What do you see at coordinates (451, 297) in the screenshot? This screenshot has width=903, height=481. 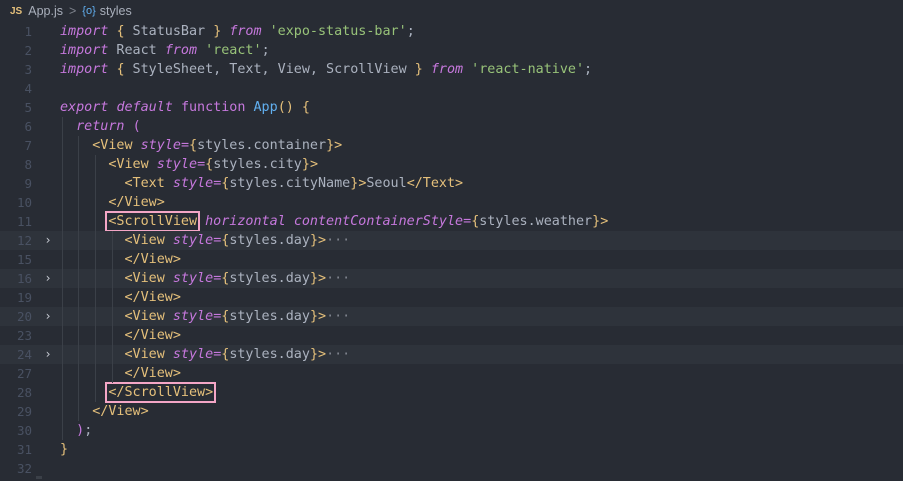 I see `code-line: 19 </View>` at bounding box center [451, 297].